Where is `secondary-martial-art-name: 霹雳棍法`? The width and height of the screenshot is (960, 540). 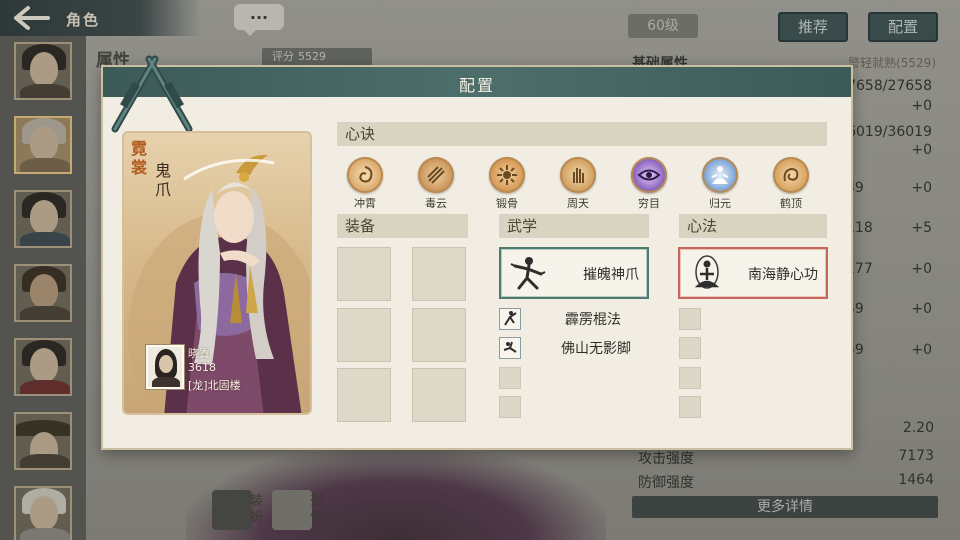 secondary-martial-art-name: 霹雳棍法 is located at coordinates (593, 320).